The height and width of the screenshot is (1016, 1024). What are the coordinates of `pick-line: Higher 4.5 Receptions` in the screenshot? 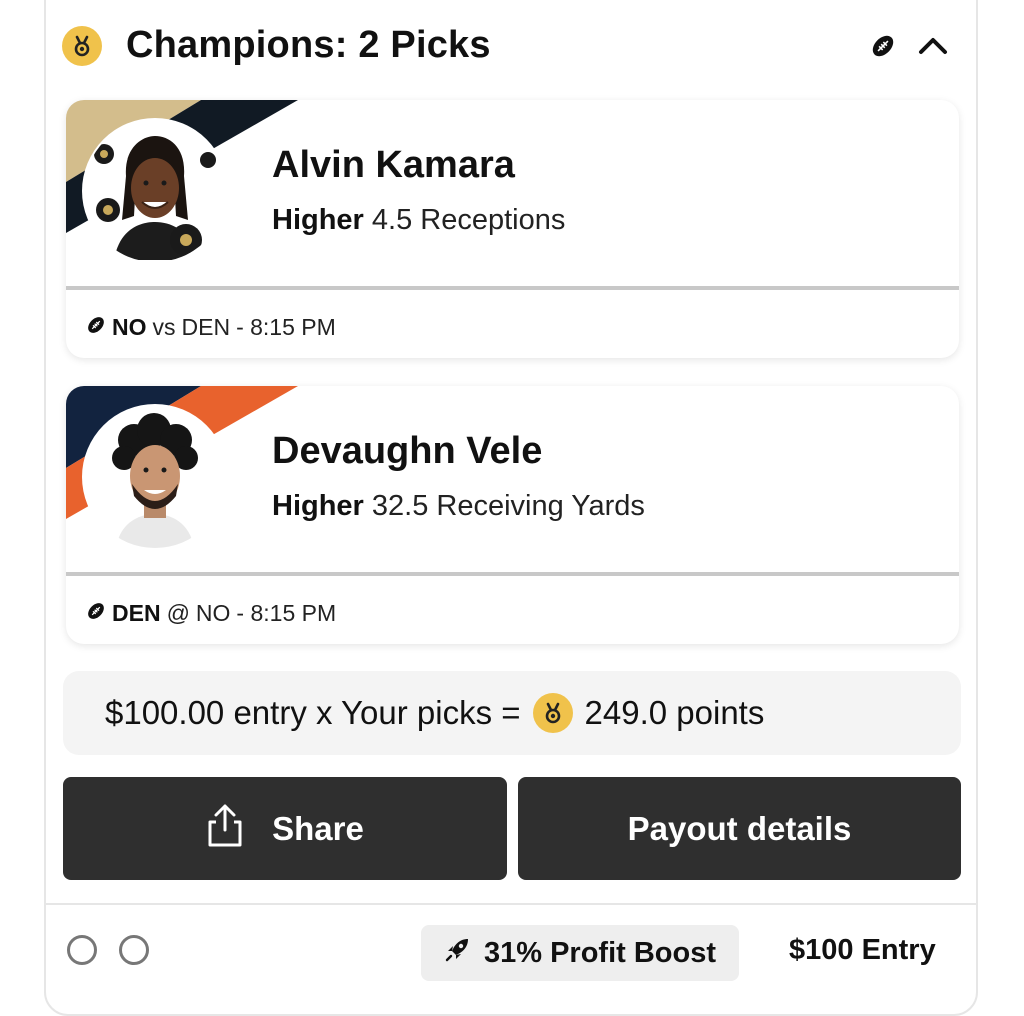 It's located at (418, 220).